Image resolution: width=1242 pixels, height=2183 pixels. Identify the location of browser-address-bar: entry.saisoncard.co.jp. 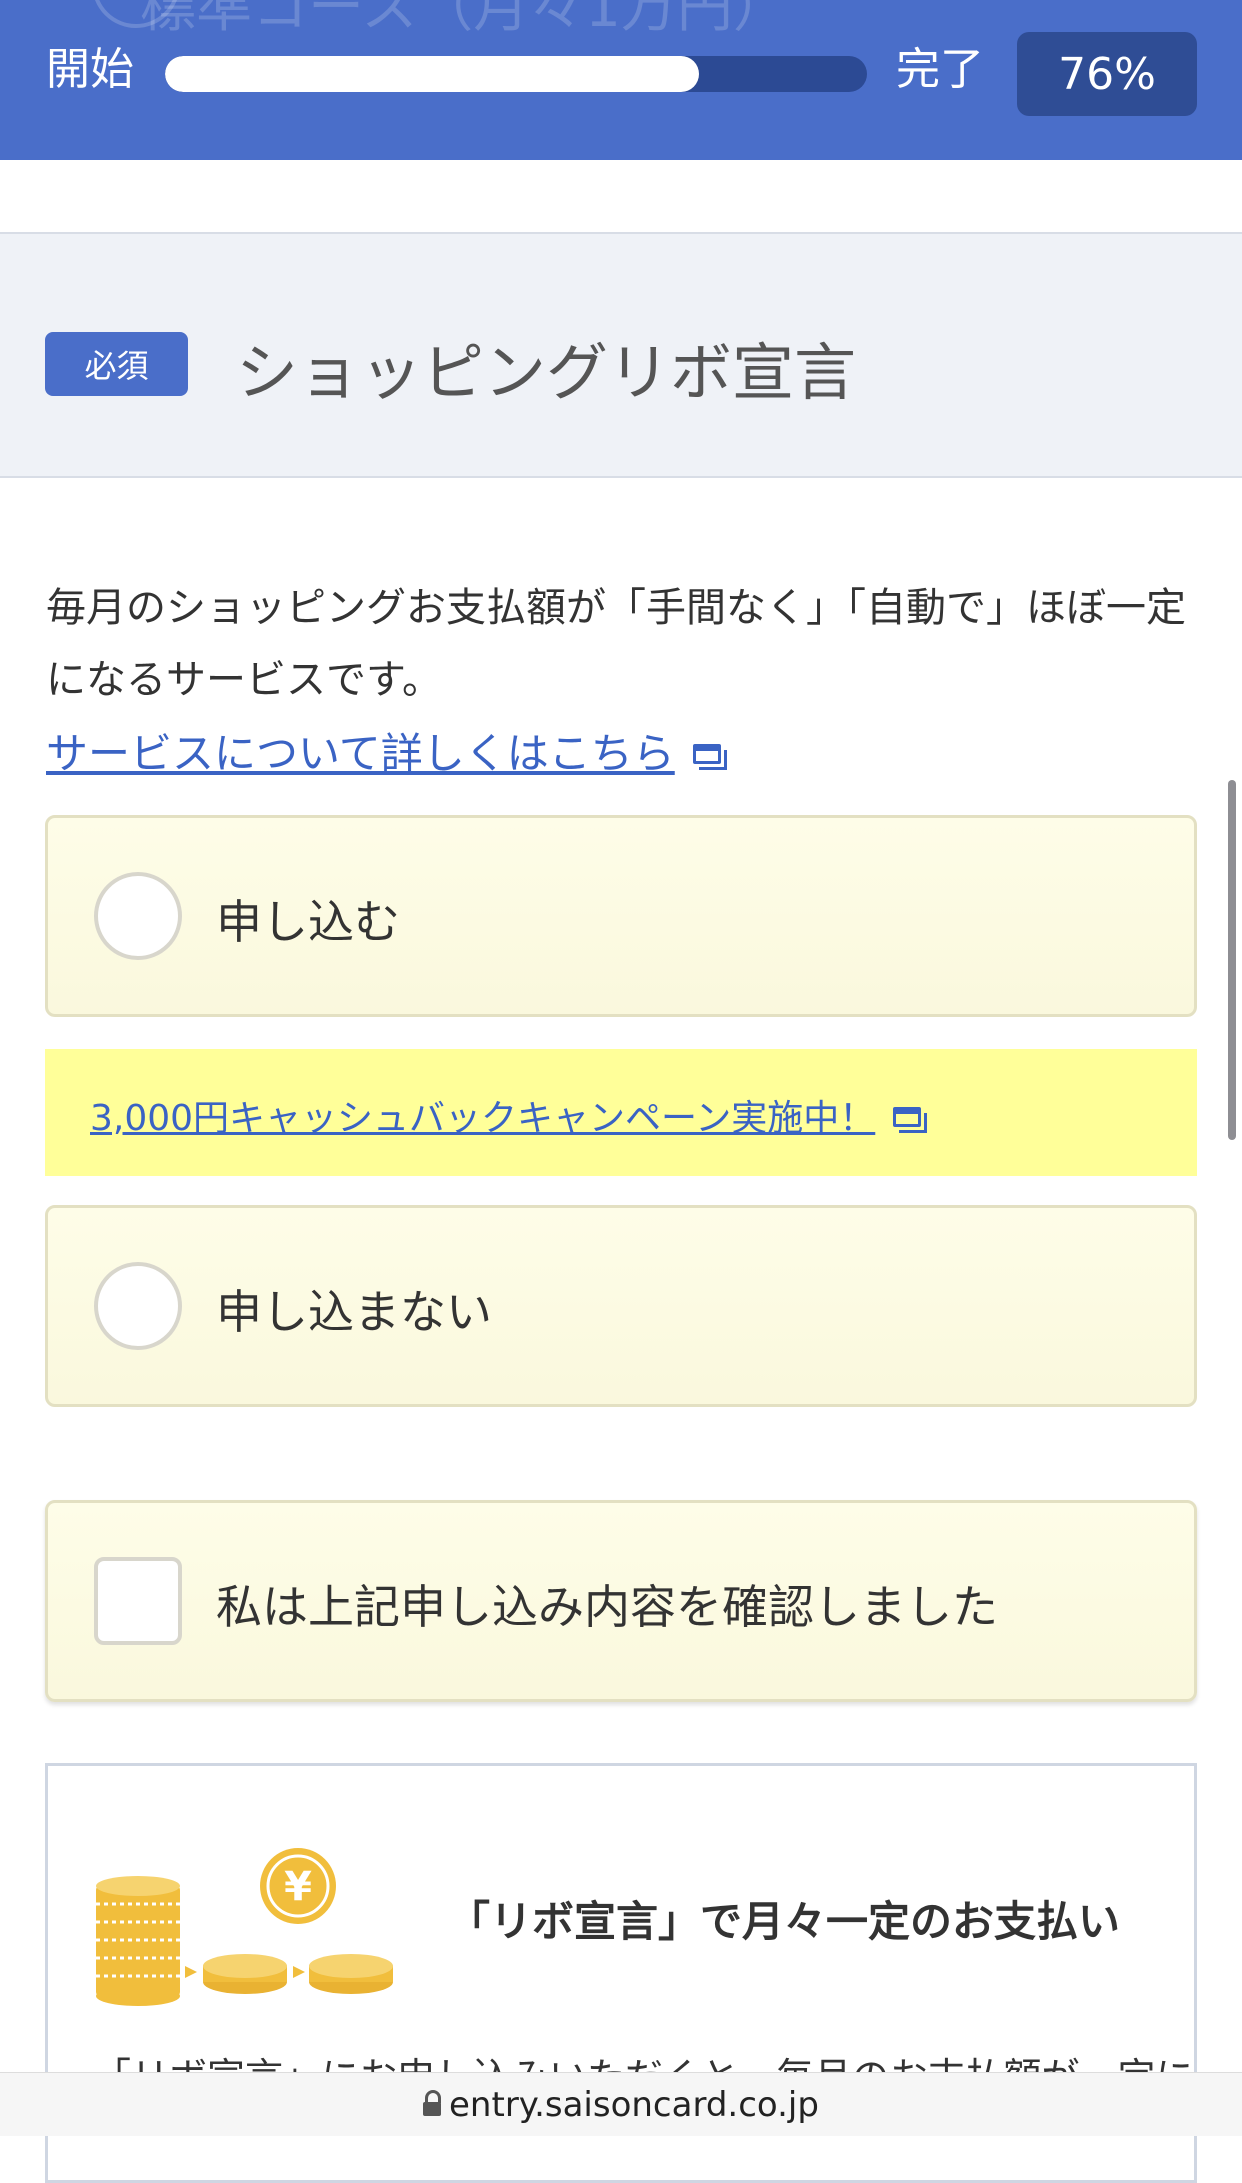
(621, 2104).